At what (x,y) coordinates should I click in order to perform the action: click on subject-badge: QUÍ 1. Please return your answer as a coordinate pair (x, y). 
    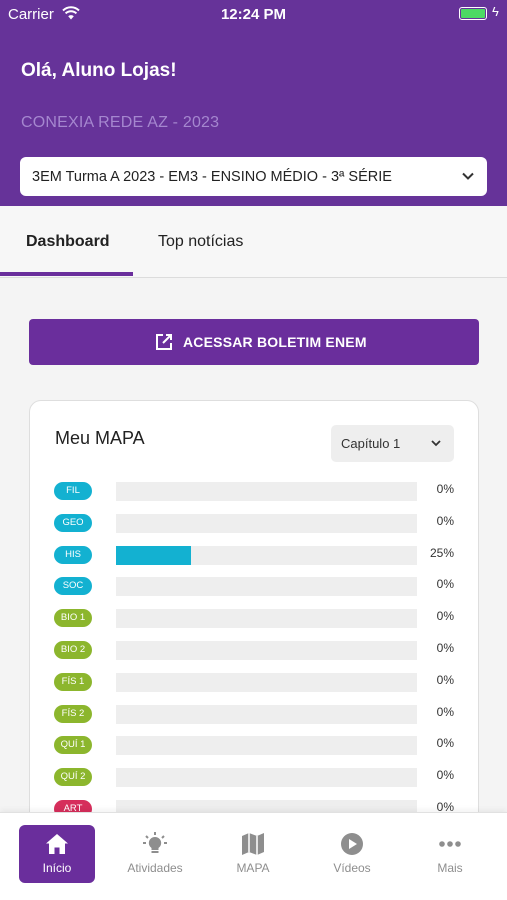
    Looking at the image, I should click on (73, 745).